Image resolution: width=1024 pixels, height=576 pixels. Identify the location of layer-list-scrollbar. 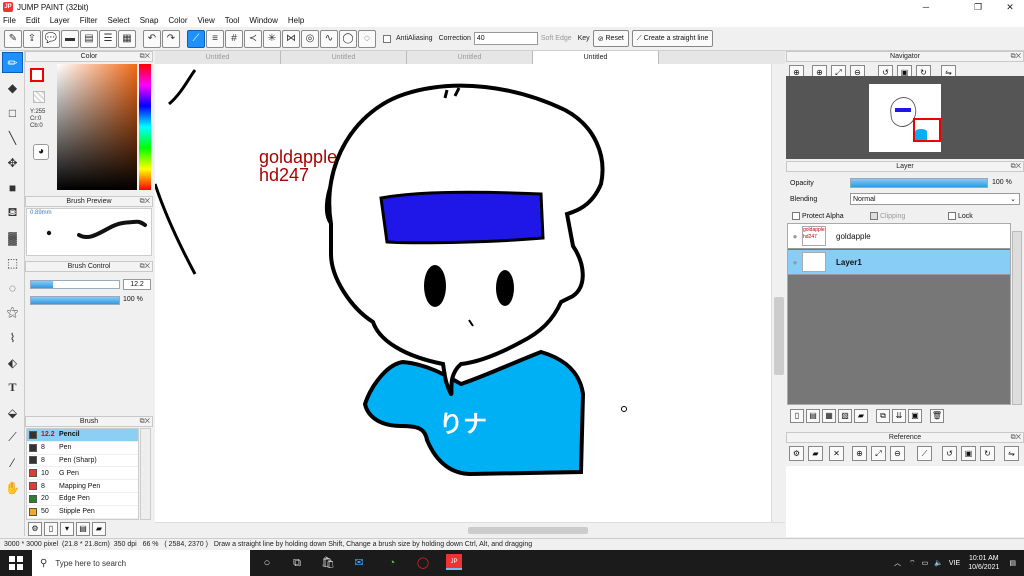
(1017, 318).